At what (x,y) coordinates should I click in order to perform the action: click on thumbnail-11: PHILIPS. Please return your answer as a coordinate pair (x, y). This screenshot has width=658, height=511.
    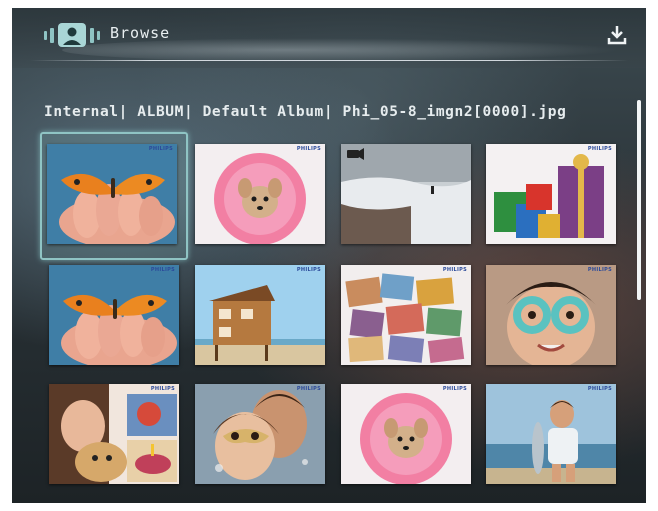
    Looking at the image, I should click on (406, 434).